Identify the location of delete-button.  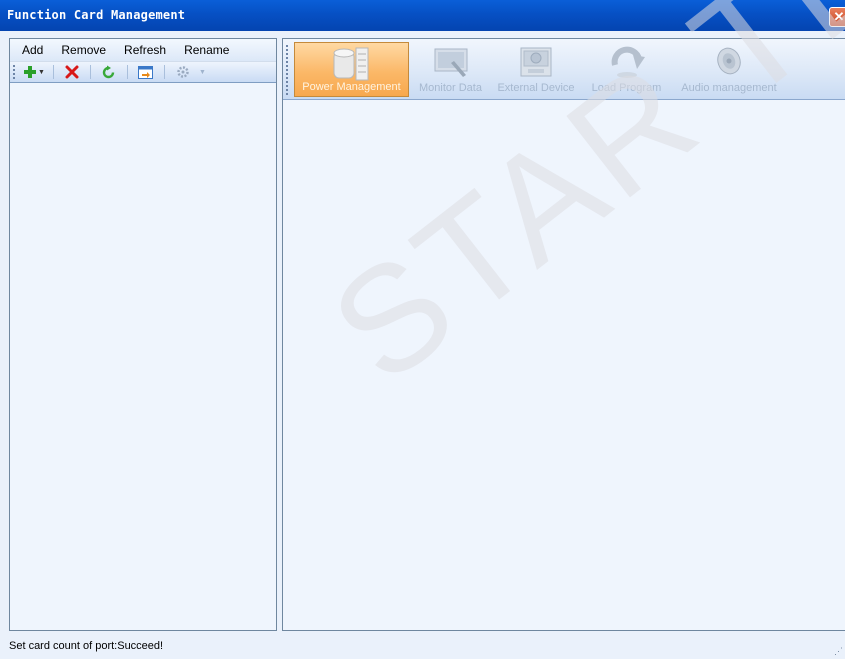
(72, 72).